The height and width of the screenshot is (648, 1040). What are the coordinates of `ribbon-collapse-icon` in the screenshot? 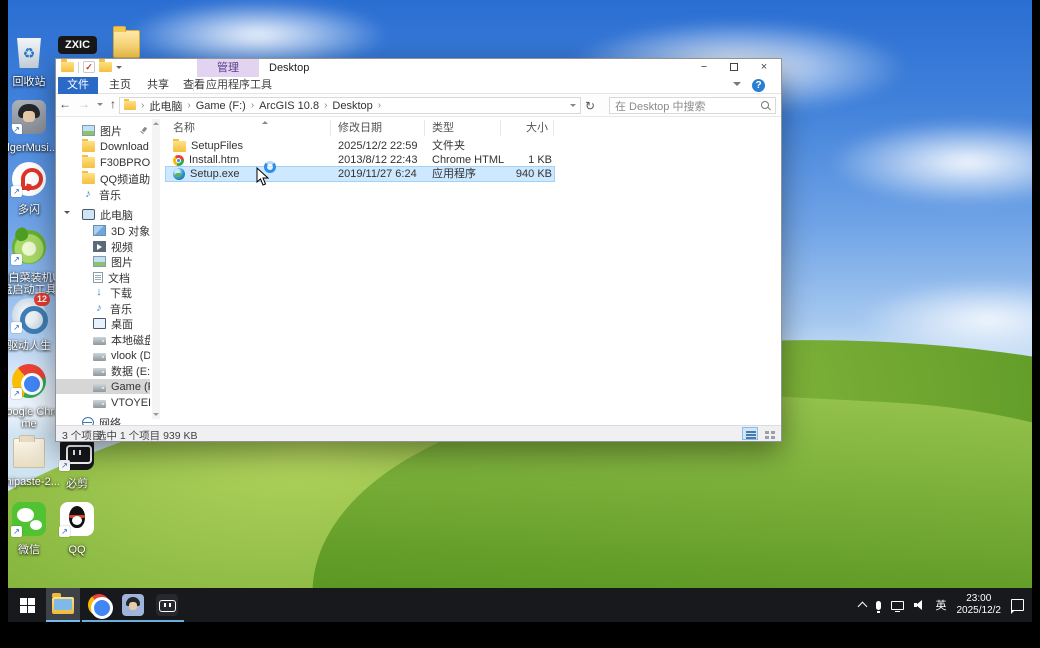 It's located at (737, 86).